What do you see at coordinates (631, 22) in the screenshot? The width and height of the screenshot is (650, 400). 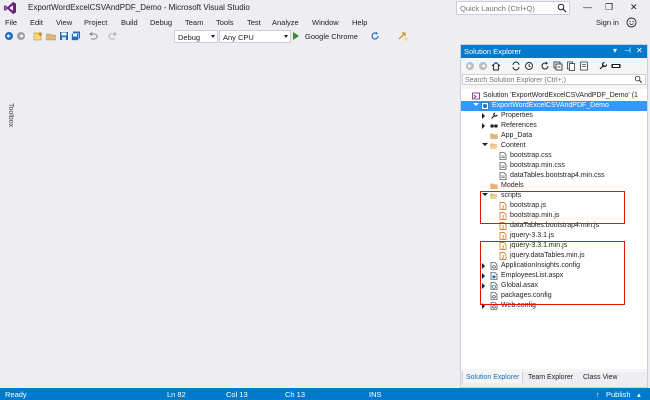 I see `feedback-smiley-icon` at bounding box center [631, 22].